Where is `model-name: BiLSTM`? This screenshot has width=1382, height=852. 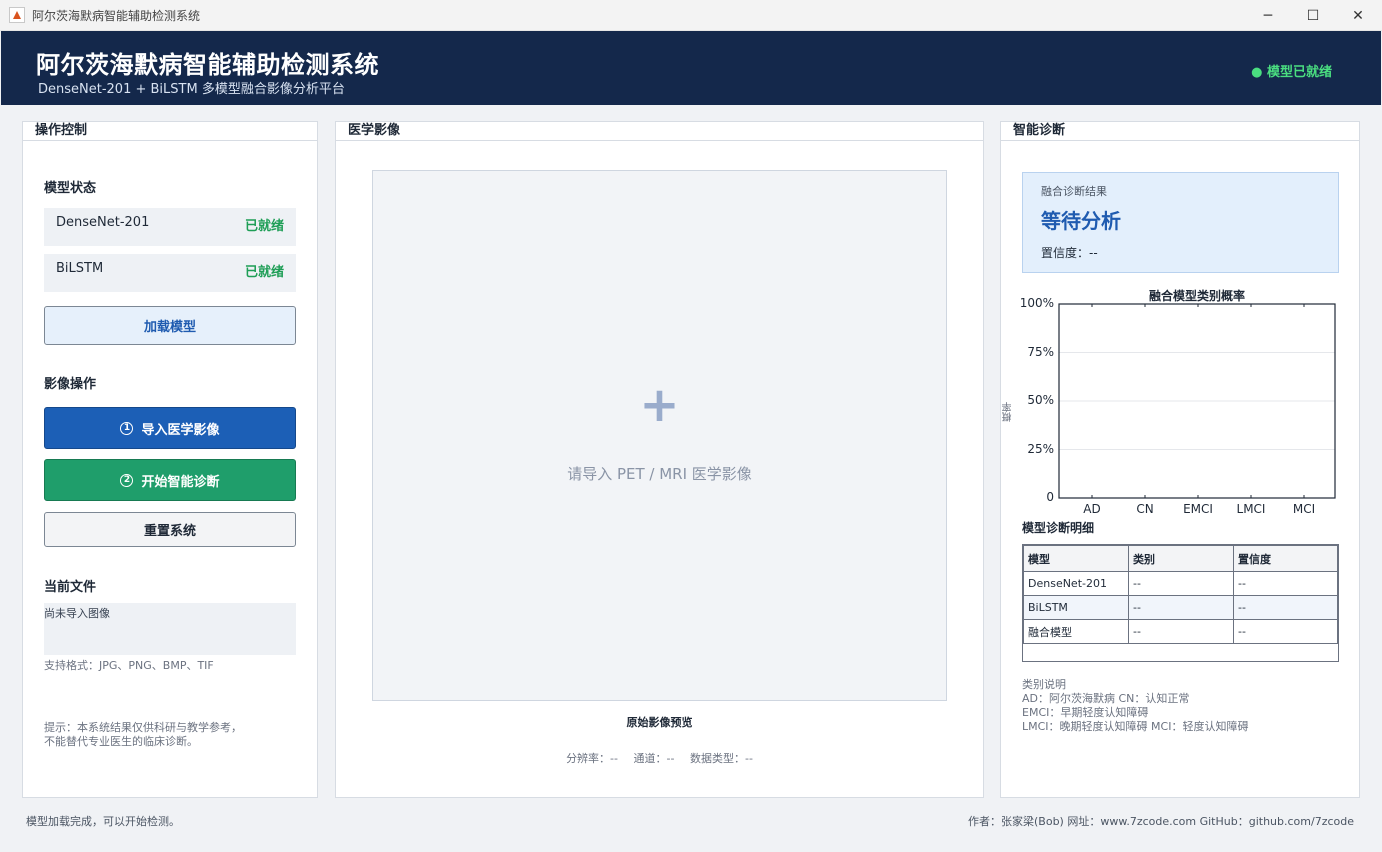 model-name: BiLSTM is located at coordinates (80, 268).